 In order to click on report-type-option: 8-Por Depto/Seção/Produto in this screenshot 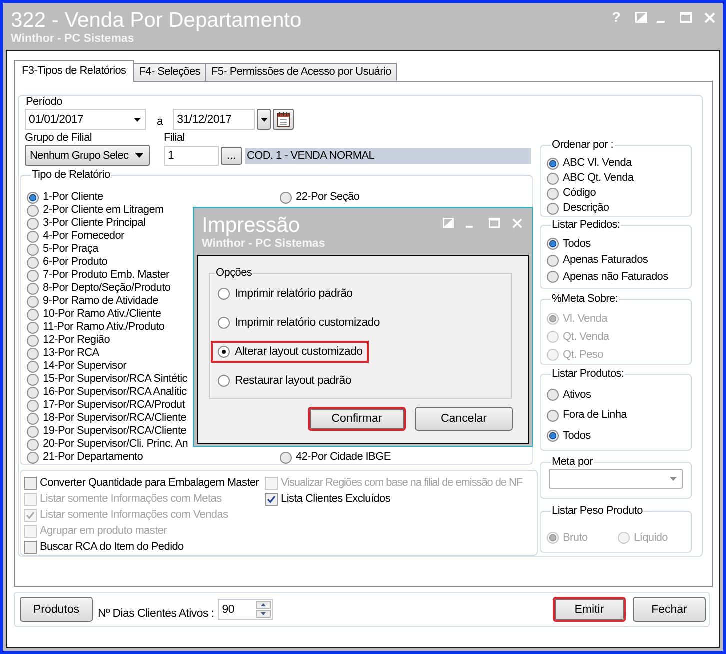, I will do `click(99, 288)`.